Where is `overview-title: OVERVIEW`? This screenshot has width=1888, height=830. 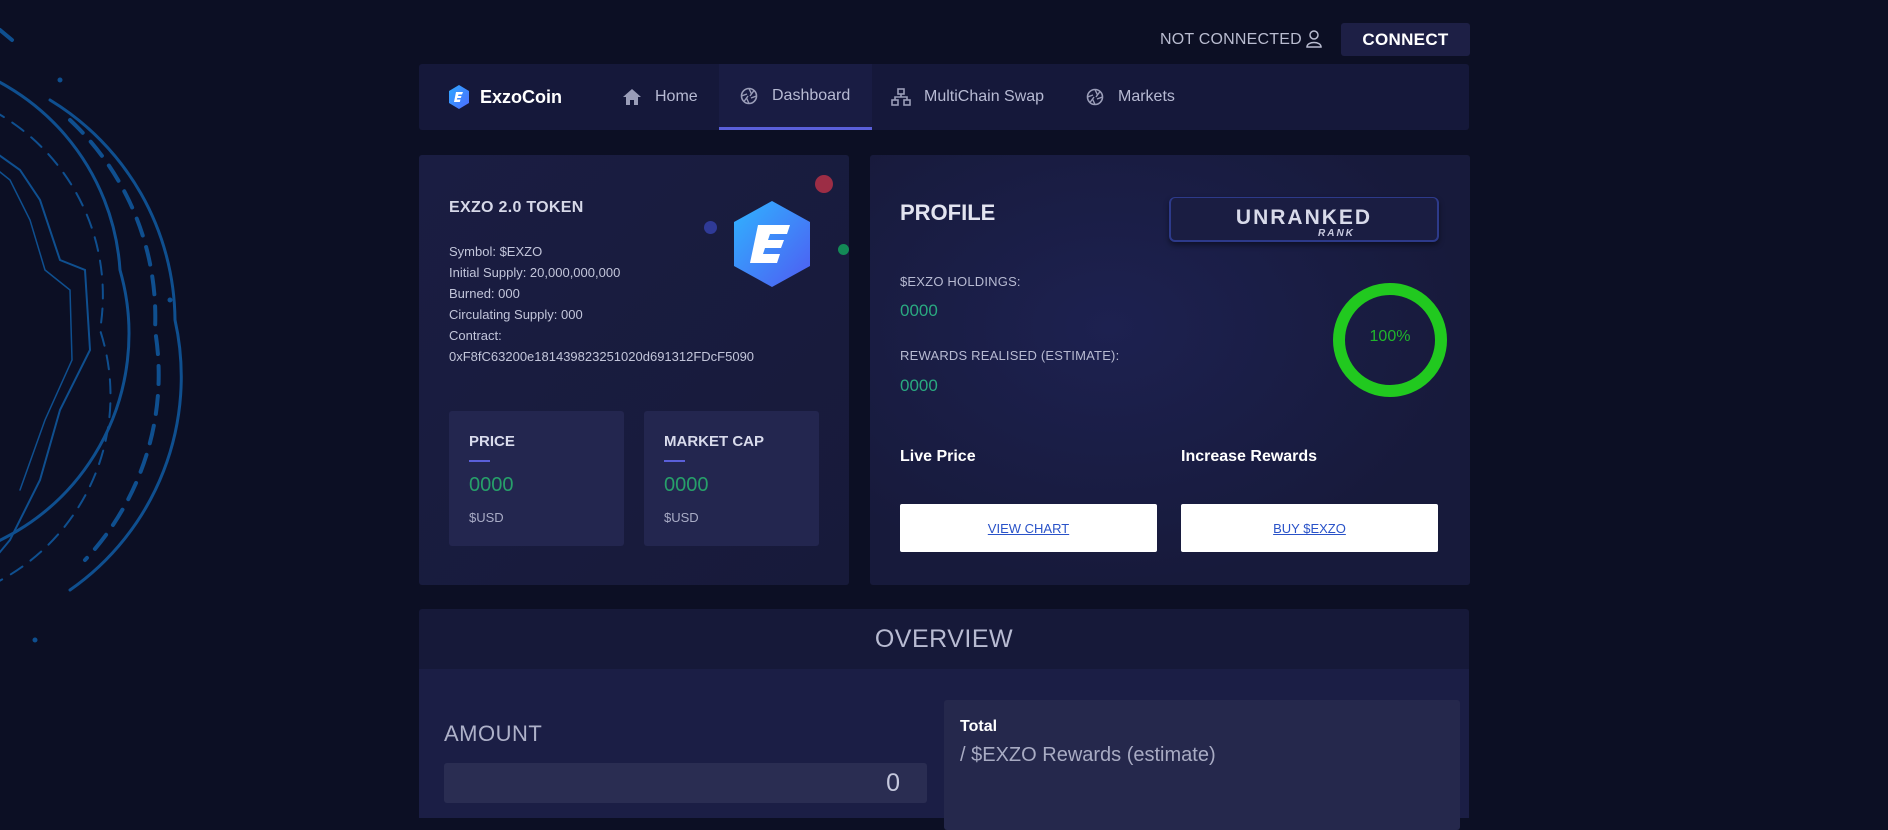 overview-title: OVERVIEW is located at coordinates (944, 639).